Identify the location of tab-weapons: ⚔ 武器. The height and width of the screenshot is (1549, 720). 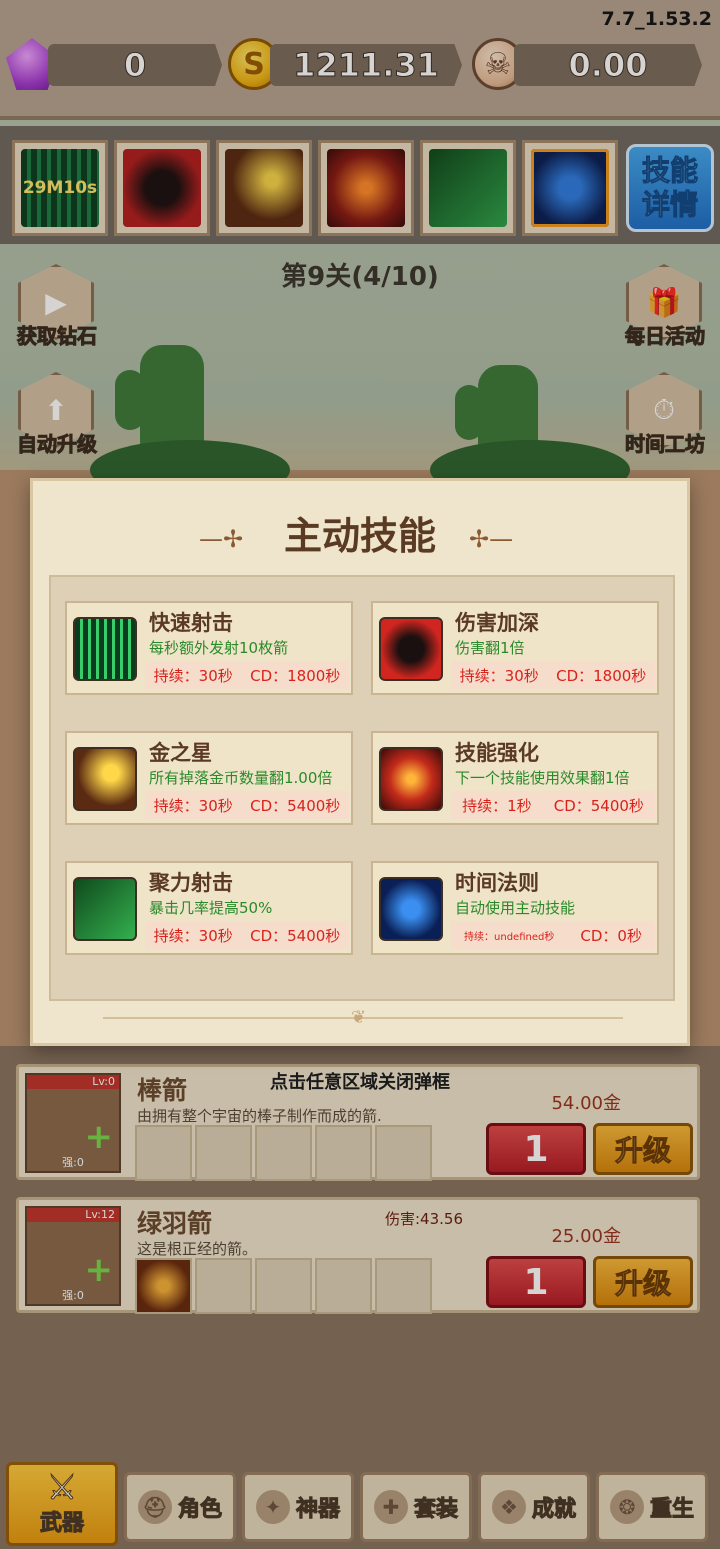
(62, 1504).